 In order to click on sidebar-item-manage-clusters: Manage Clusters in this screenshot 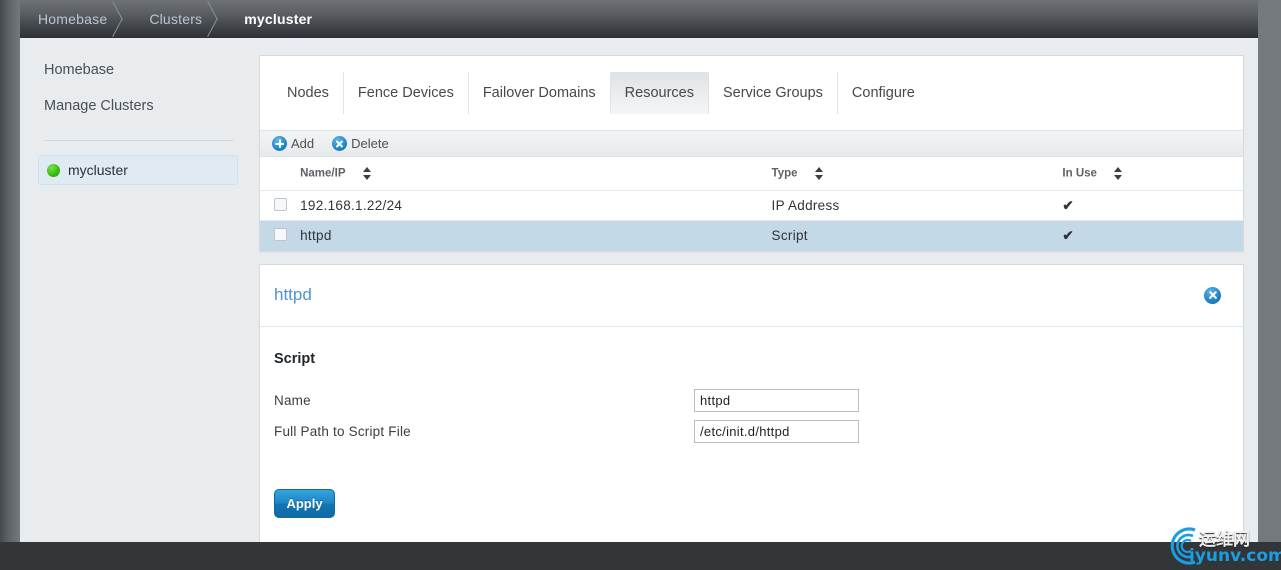, I will do `click(139, 106)`.